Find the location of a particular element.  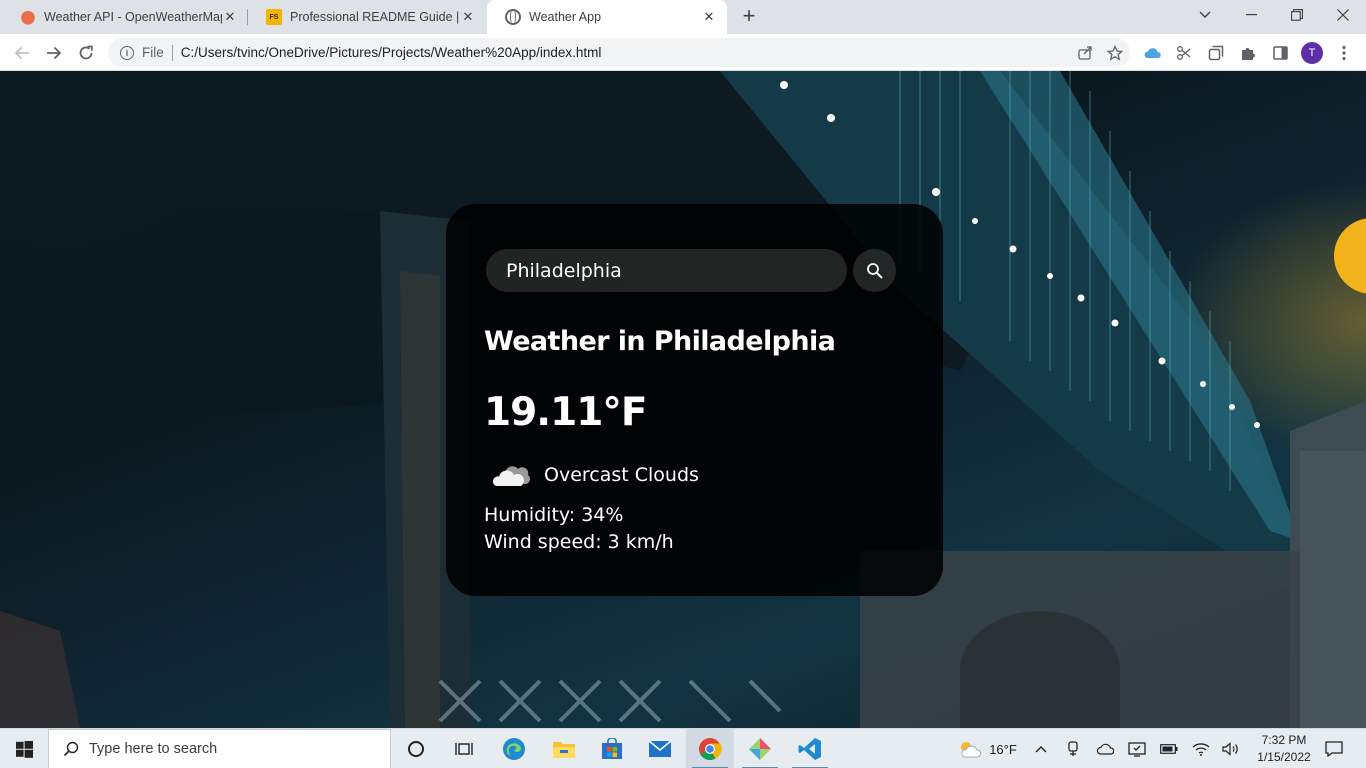

clock-date: 1/15/2022 is located at coordinates (1284, 757).